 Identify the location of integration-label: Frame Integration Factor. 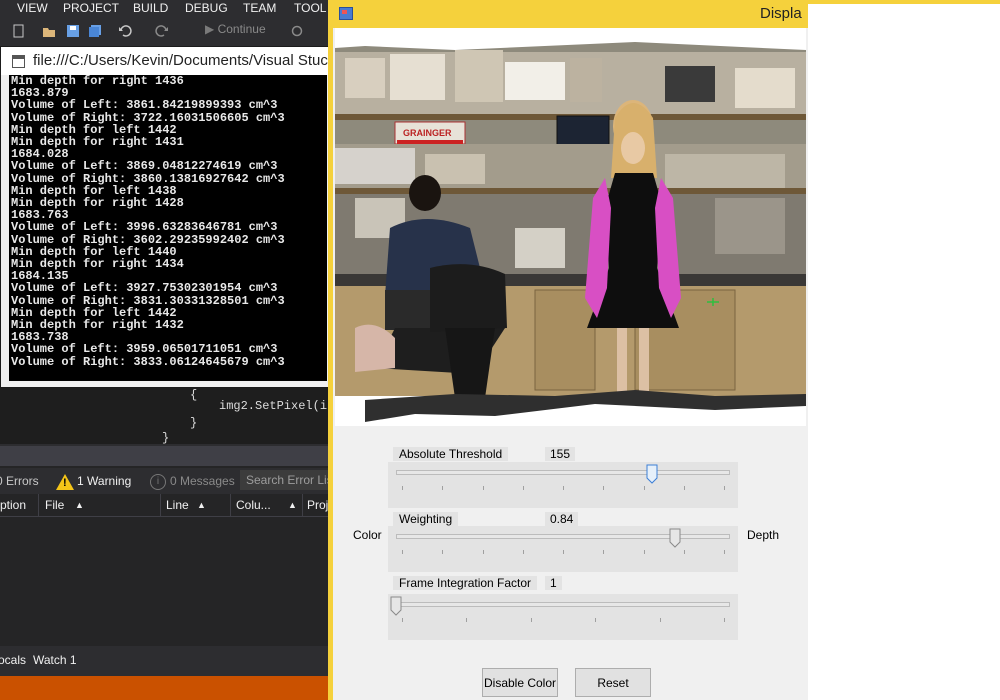
(465, 583).